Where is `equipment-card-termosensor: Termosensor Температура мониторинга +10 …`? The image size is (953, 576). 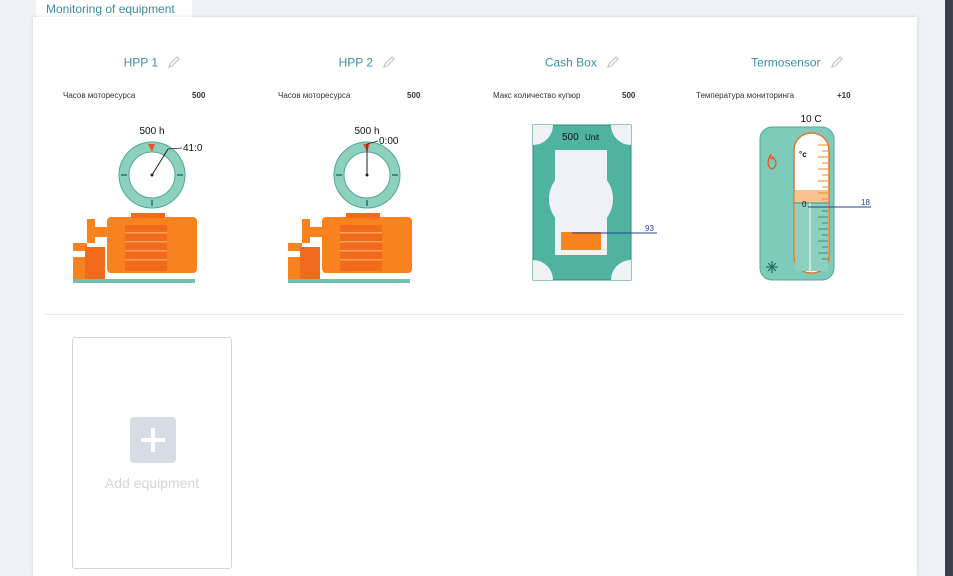 equipment-card-termosensor: Termosensor Температура мониторинга +10 … is located at coordinates (797, 162).